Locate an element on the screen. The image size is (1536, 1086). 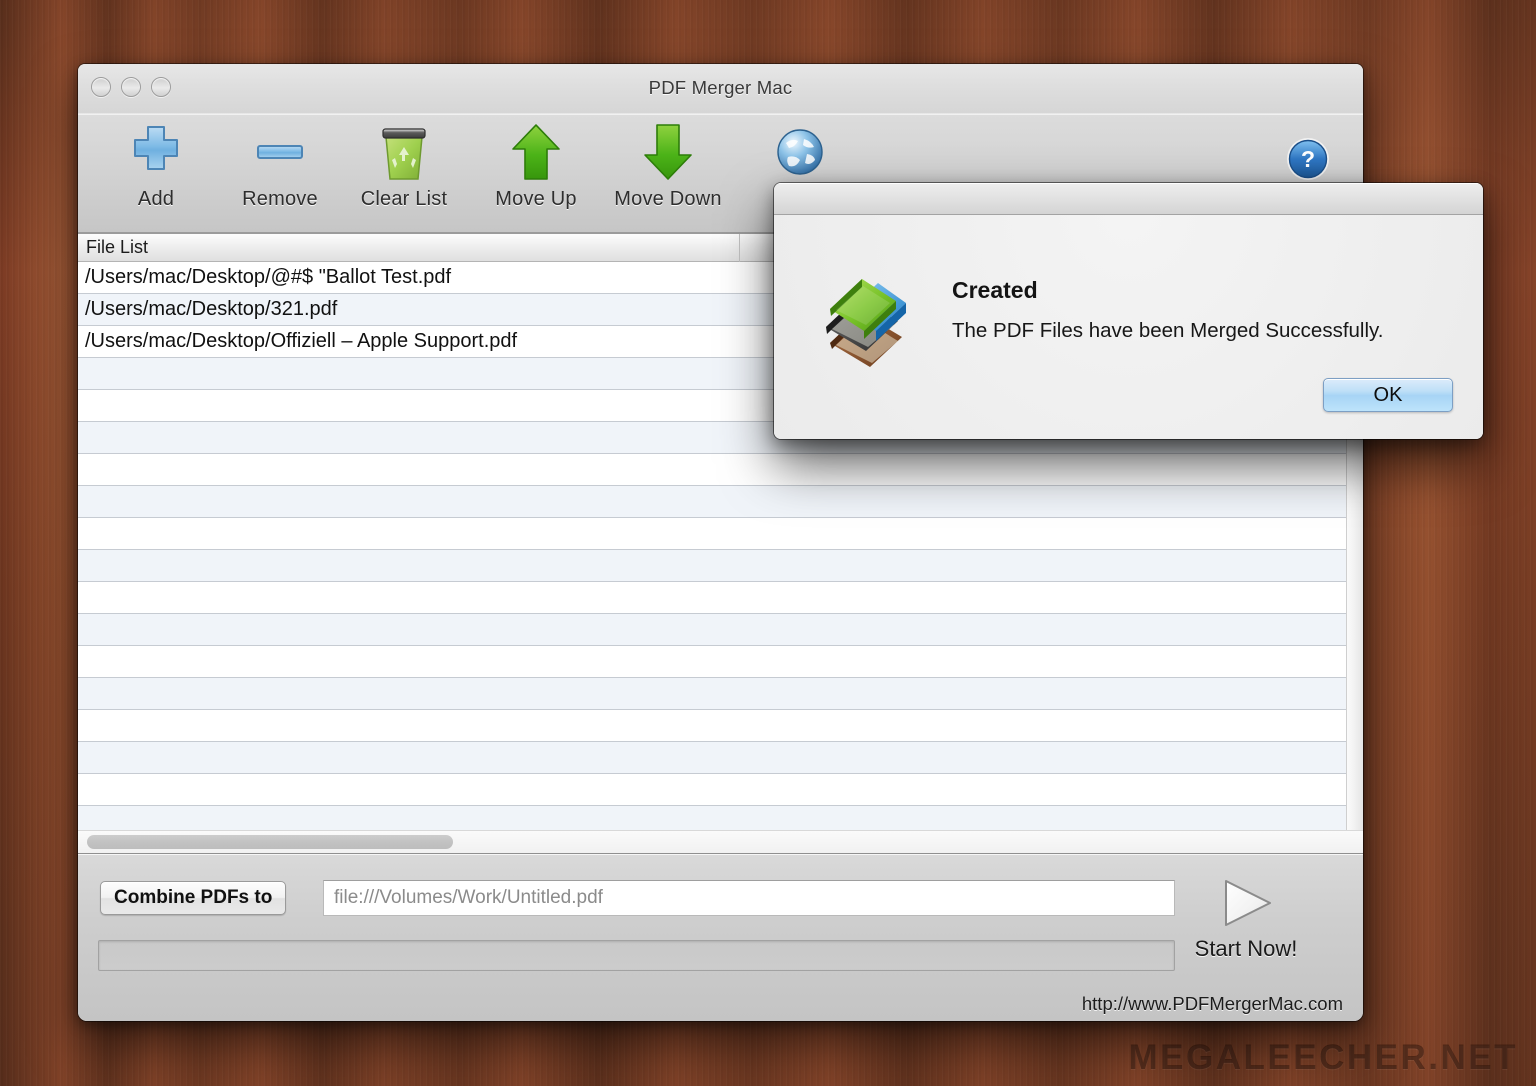
start-now-button: Start Now! is located at coordinates (1246, 917).